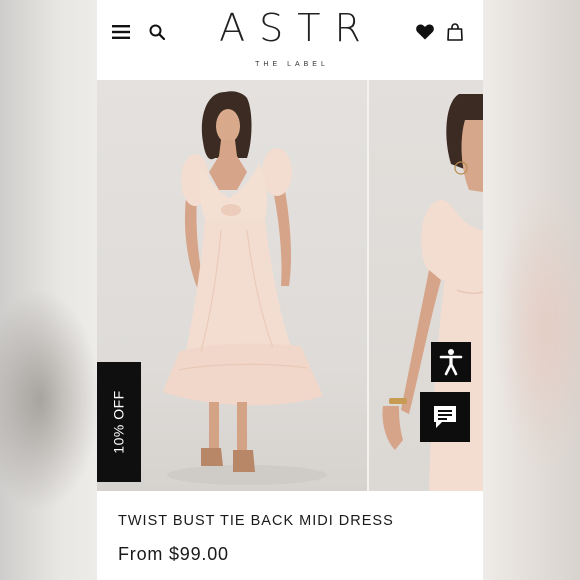 The width and height of the screenshot is (580, 580). I want to click on accessibility-icon, so click(451, 362).